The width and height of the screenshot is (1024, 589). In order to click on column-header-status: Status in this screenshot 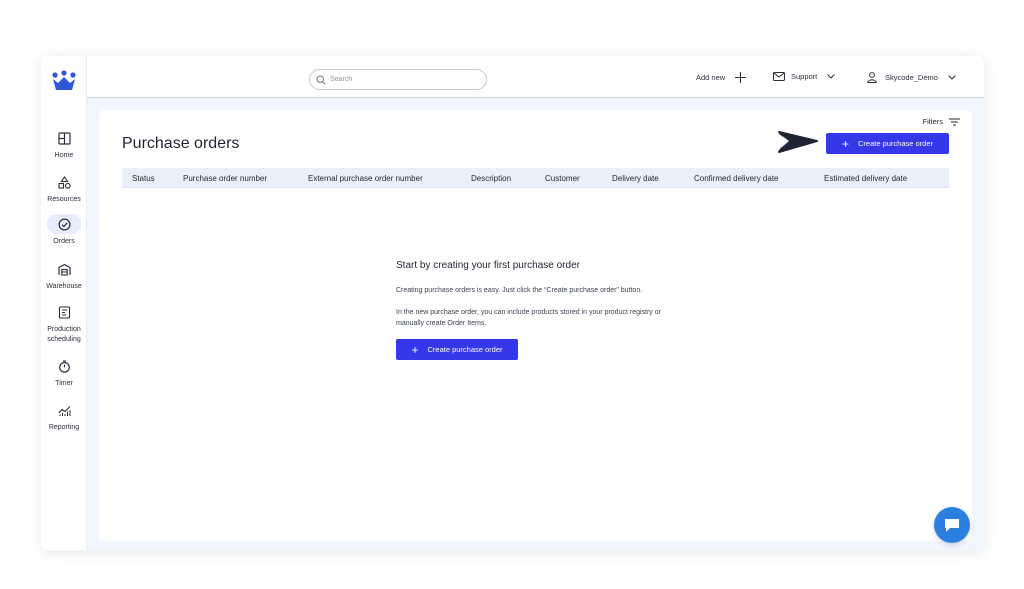, I will do `click(143, 178)`.